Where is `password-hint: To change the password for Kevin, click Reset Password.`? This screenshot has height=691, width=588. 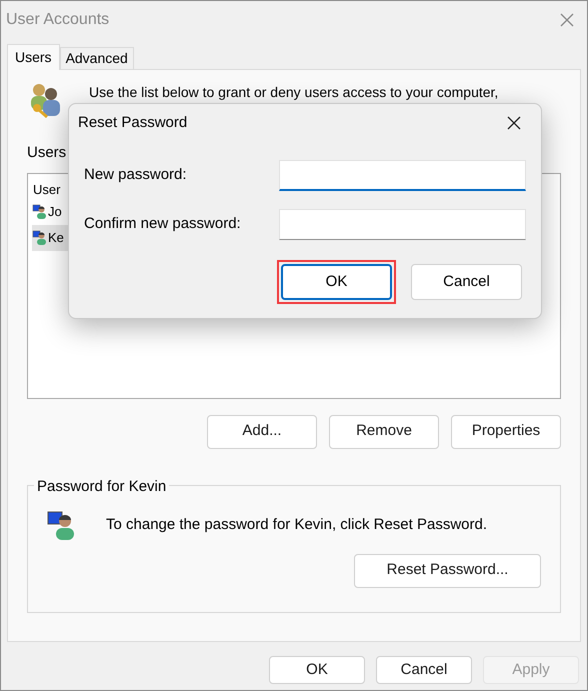
password-hint: To change the password for Kevin, click Reset Password. is located at coordinates (297, 525).